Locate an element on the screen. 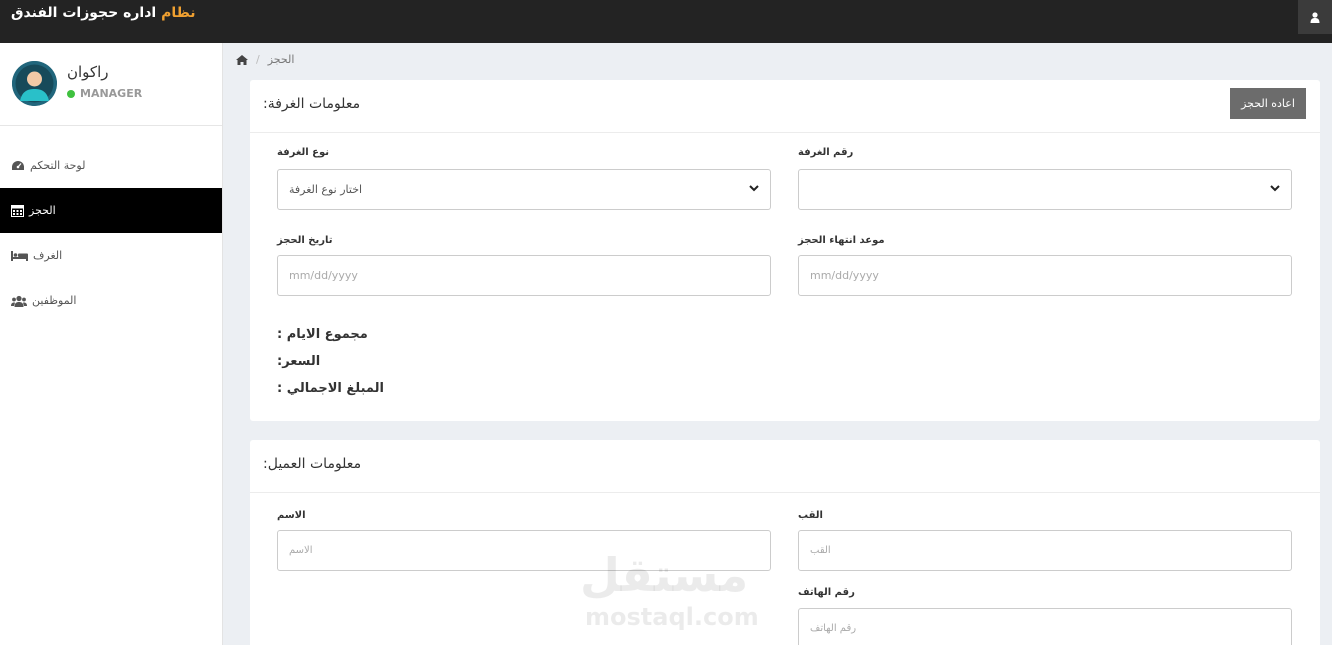  sidebar-item-label: الموظفين is located at coordinates (54, 300).